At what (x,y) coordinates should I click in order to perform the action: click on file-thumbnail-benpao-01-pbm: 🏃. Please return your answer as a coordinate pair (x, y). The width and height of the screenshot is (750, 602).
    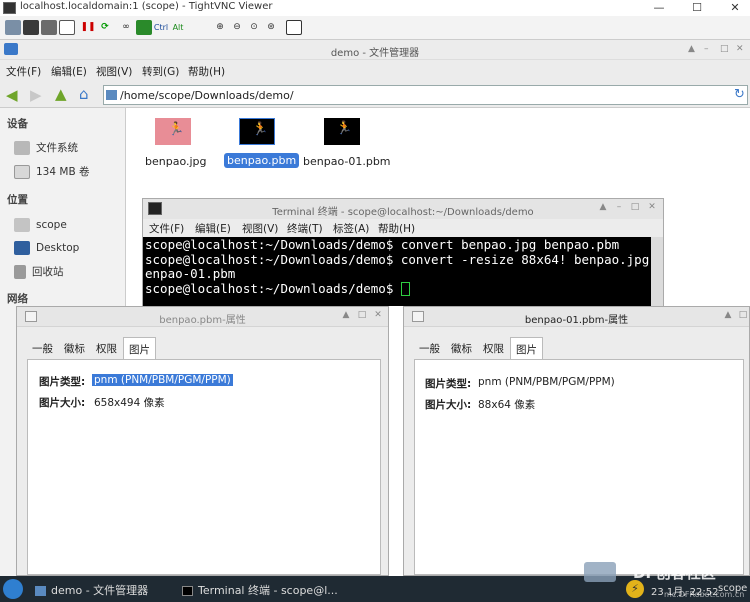
    Looking at the image, I should click on (342, 131).